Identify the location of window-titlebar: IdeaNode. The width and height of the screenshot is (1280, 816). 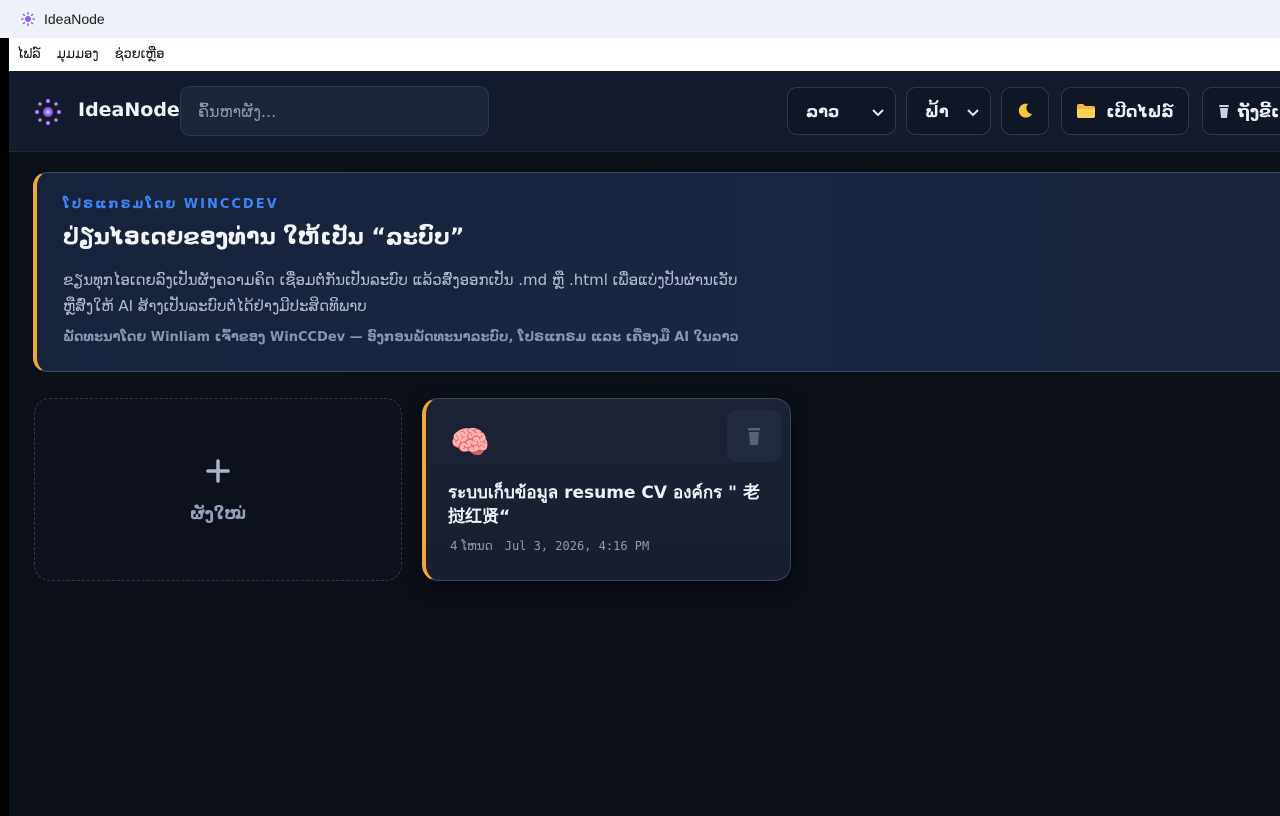
(640, 19).